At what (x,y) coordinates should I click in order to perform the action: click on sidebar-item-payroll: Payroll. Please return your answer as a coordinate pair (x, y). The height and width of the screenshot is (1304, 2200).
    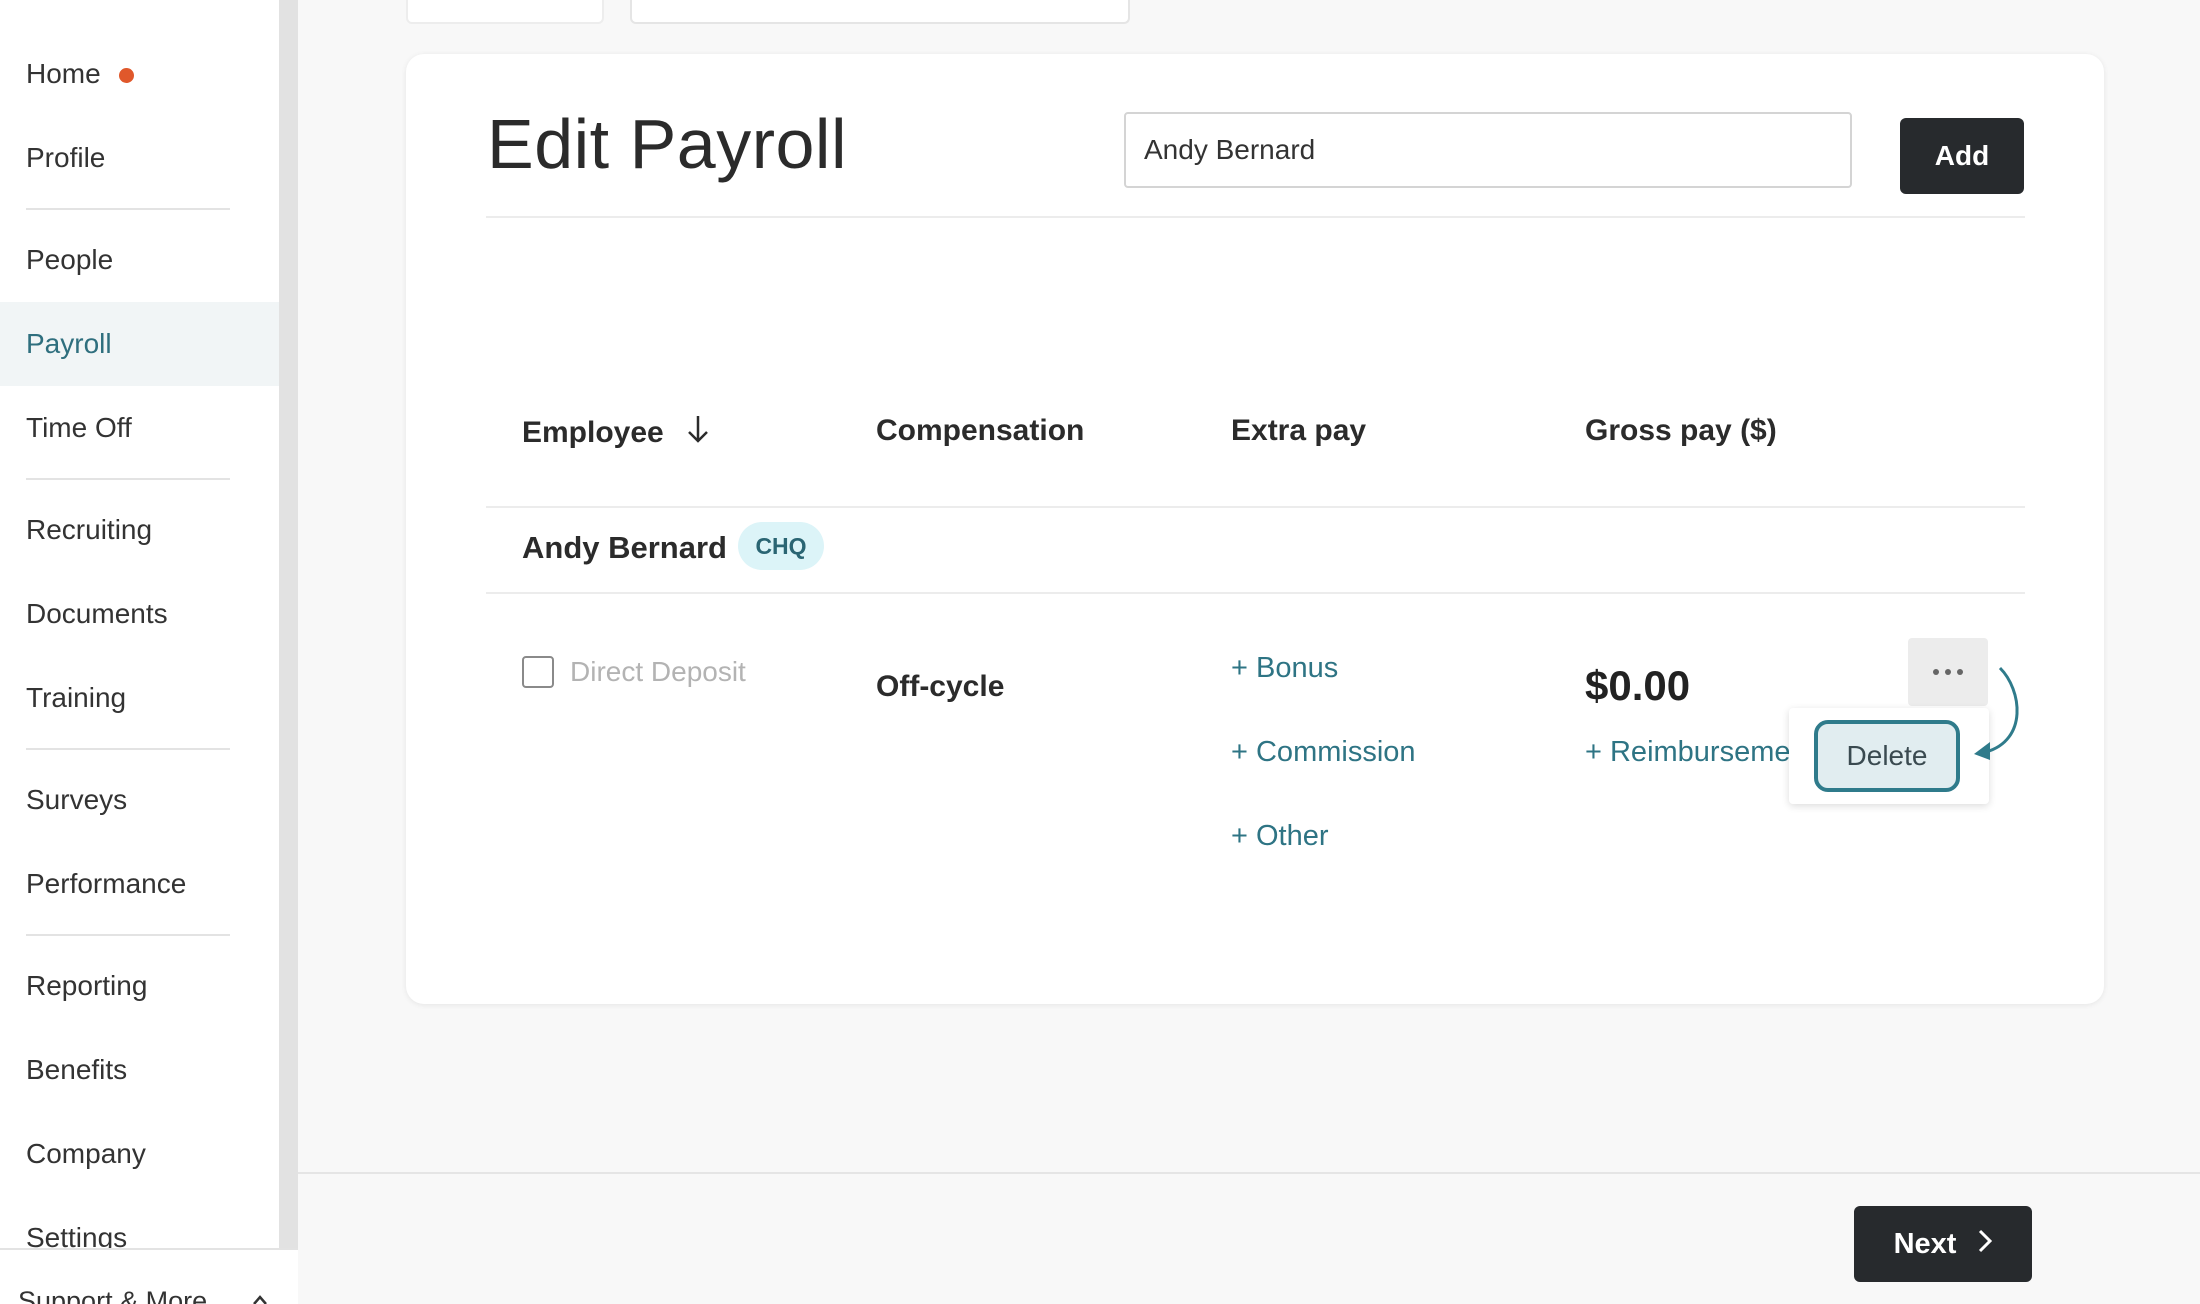
    Looking at the image, I should click on (139, 344).